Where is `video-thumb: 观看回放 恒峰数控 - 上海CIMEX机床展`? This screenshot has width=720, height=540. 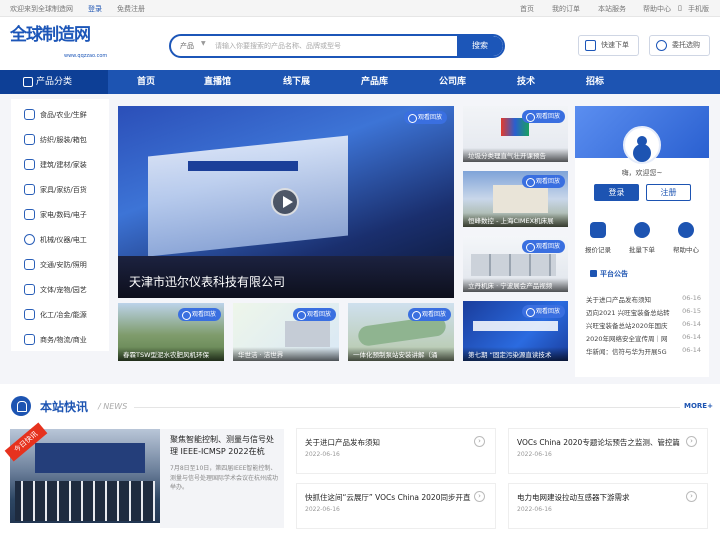 video-thumb: 观看回放 恒峰数控 - 上海CIMEX机床展 is located at coordinates (515, 199).